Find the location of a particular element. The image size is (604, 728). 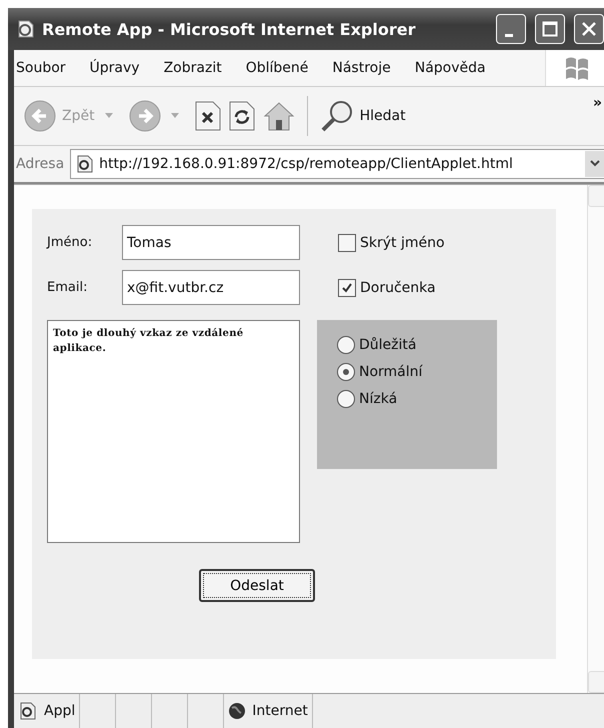

message-field: Toto je dlouhý vzkaz ze vzdálené aplikace. is located at coordinates (173, 431).